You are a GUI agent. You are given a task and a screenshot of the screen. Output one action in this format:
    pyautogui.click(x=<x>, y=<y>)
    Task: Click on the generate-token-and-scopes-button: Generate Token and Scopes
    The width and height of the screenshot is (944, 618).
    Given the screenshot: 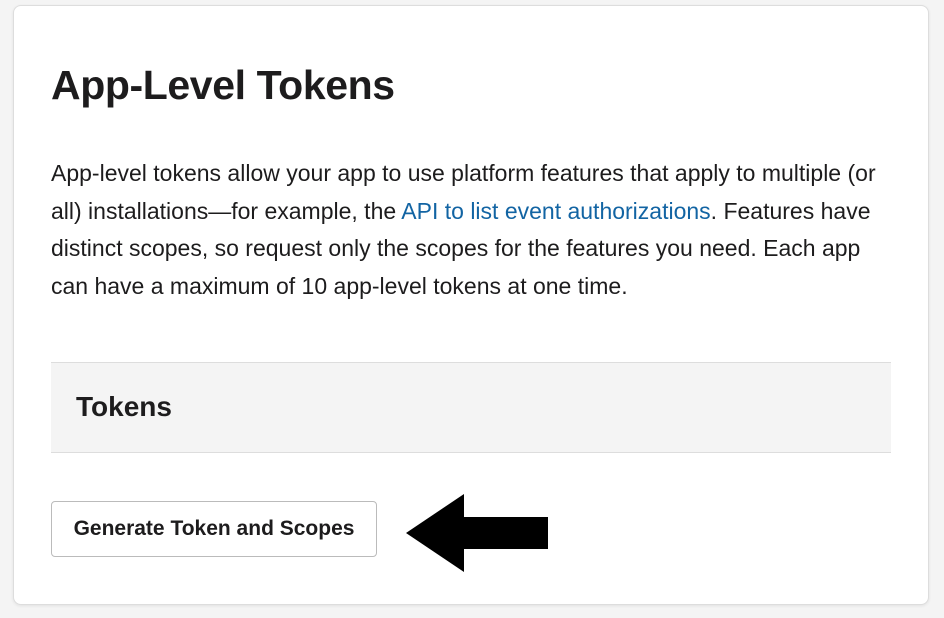 What is the action you would take?
    pyautogui.click(x=214, y=529)
    